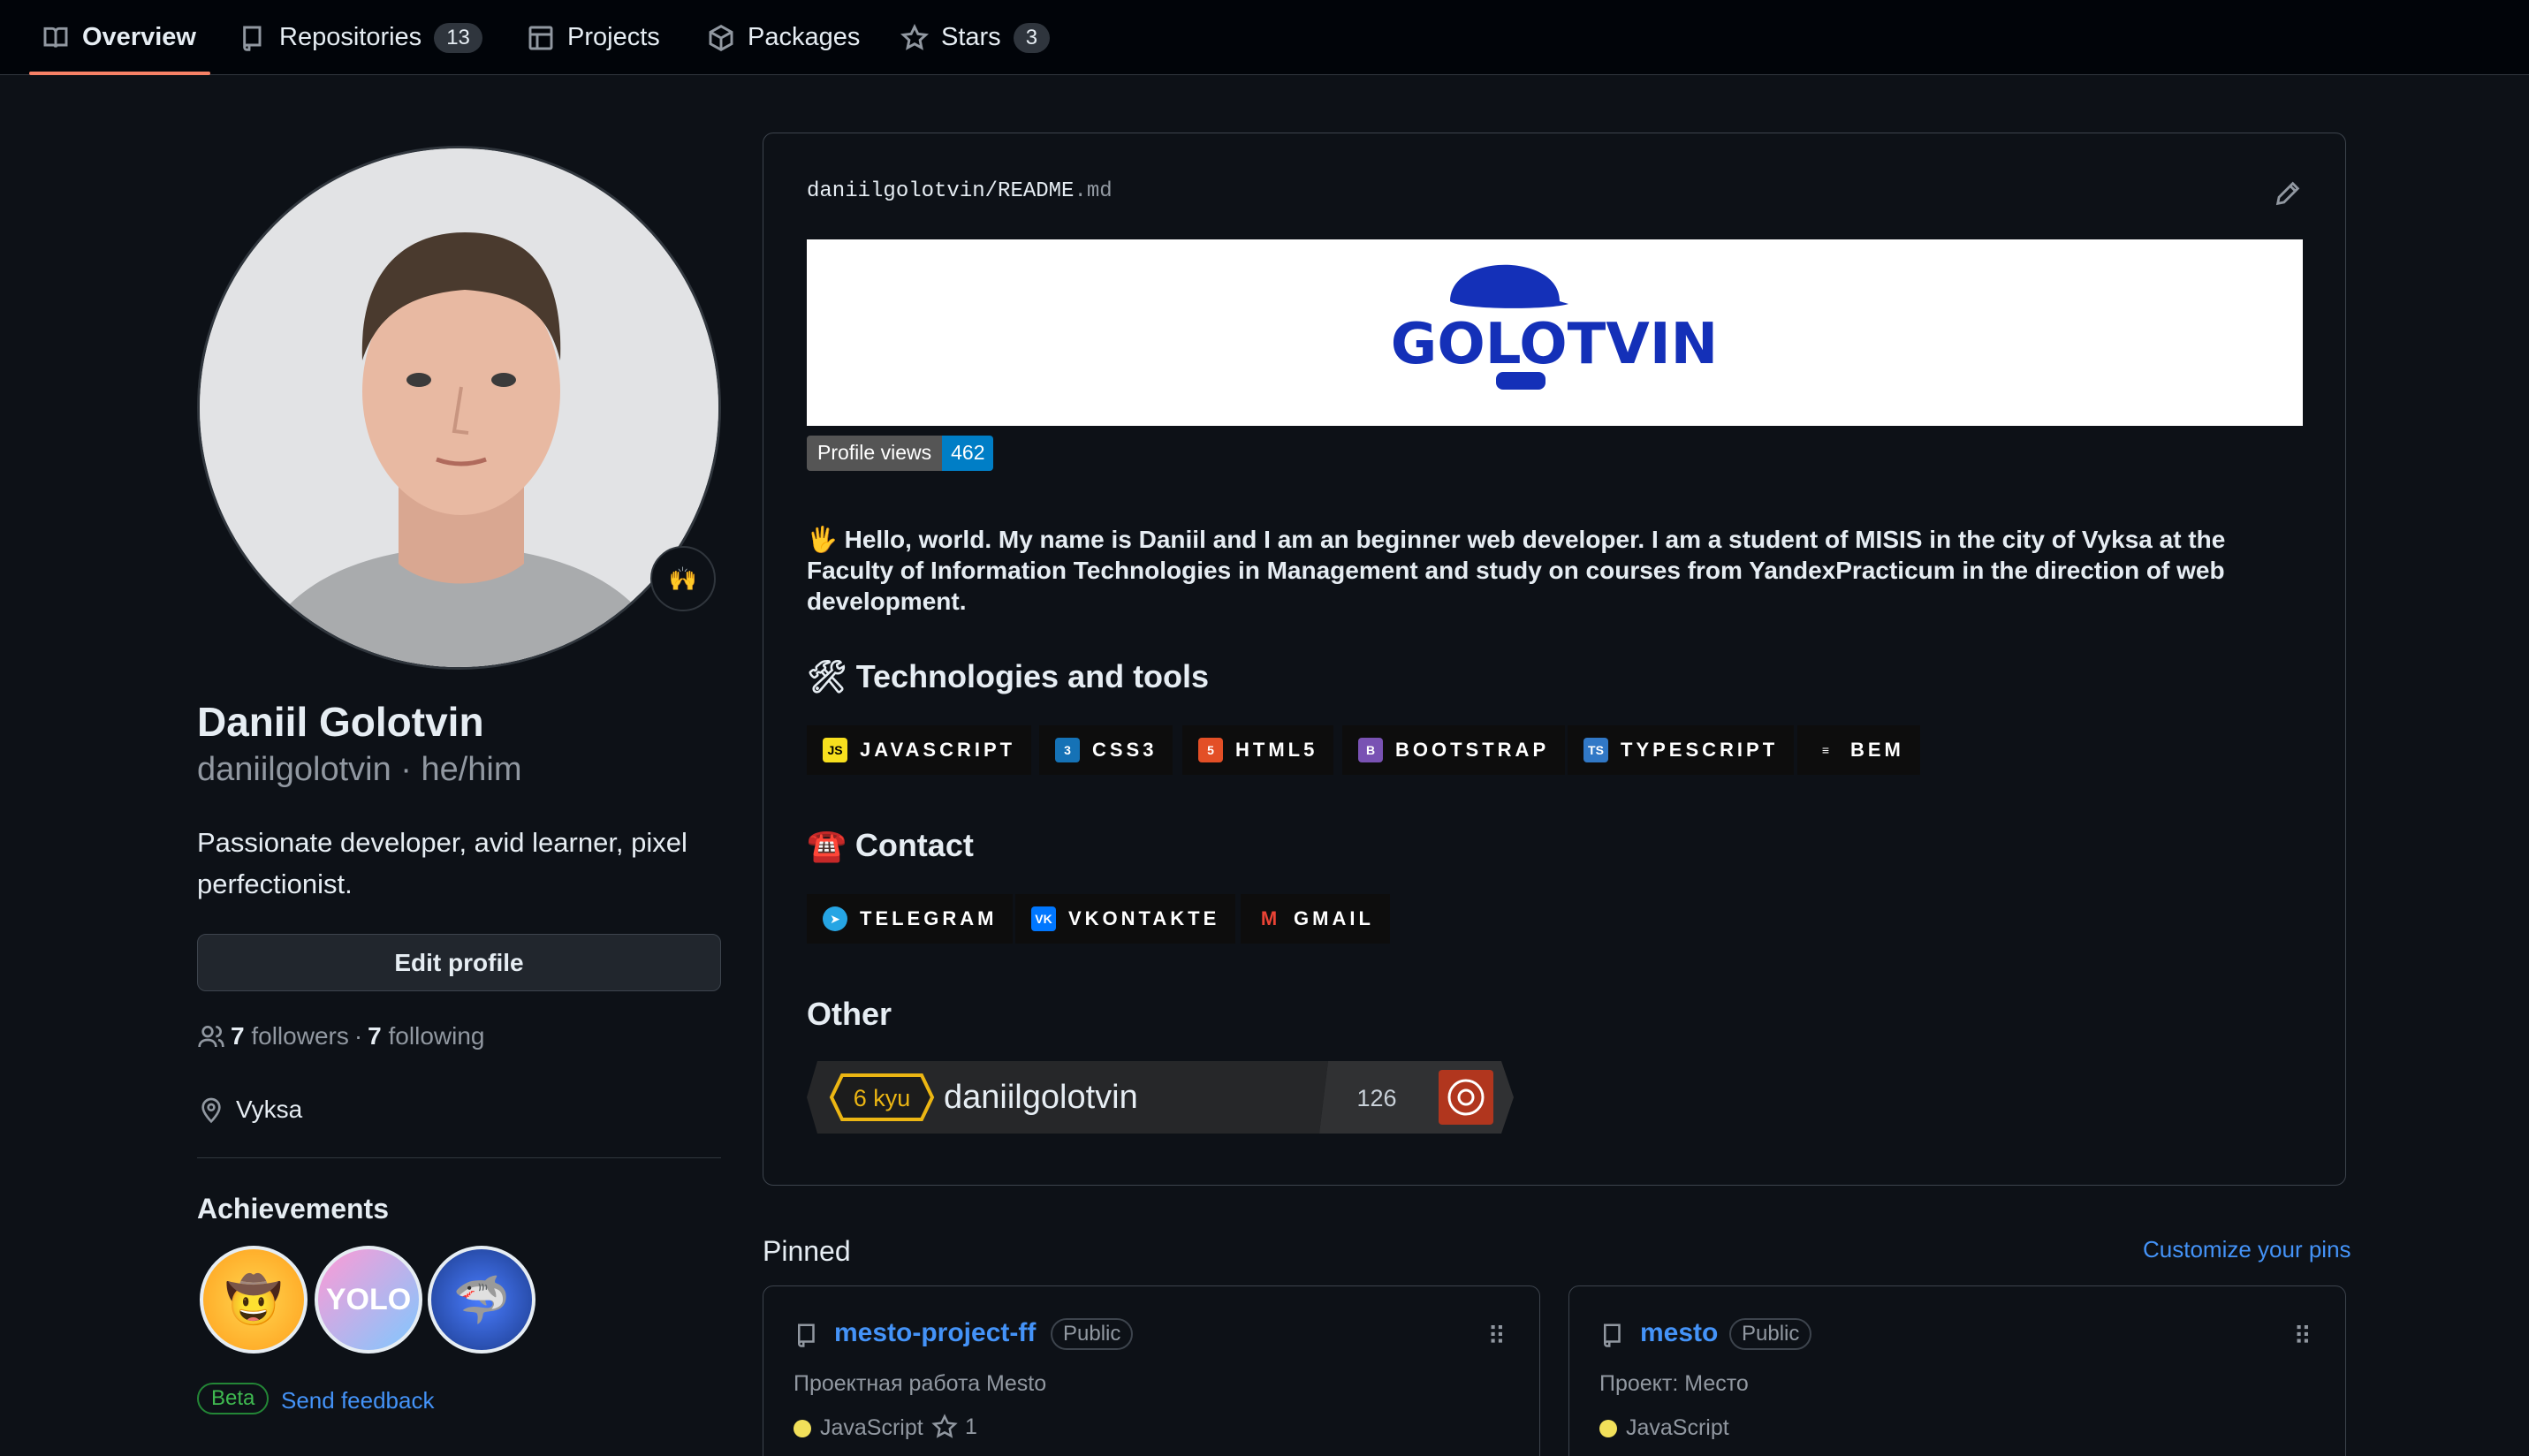 This screenshot has width=2529, height=1456. What do you see at coordinates (1106, 750) in the screenshot?
I see `css3-badge: 3 CSS3` at bounding box center [1106, 750].